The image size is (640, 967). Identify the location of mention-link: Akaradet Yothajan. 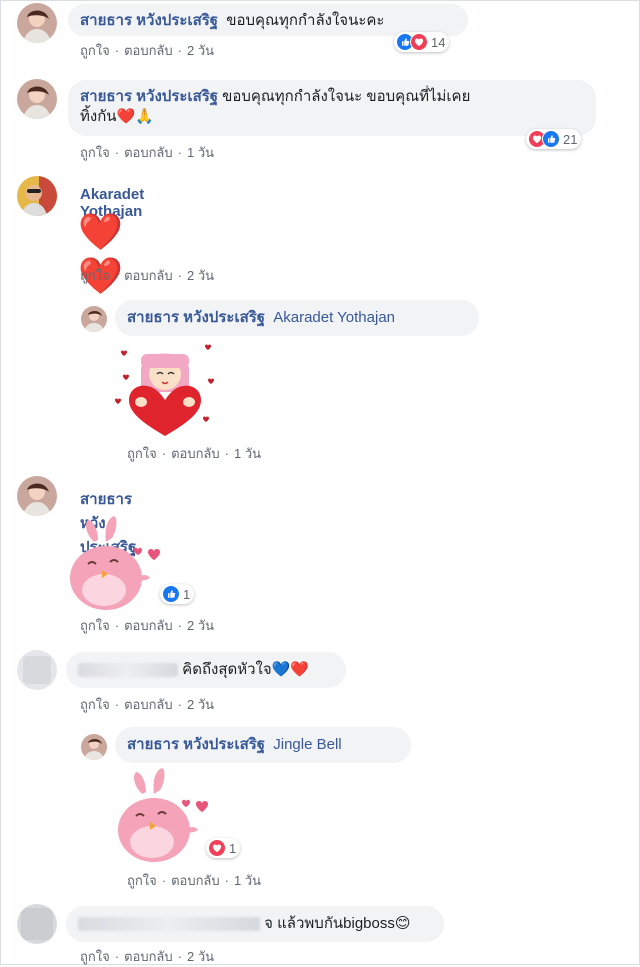
(334, 317).